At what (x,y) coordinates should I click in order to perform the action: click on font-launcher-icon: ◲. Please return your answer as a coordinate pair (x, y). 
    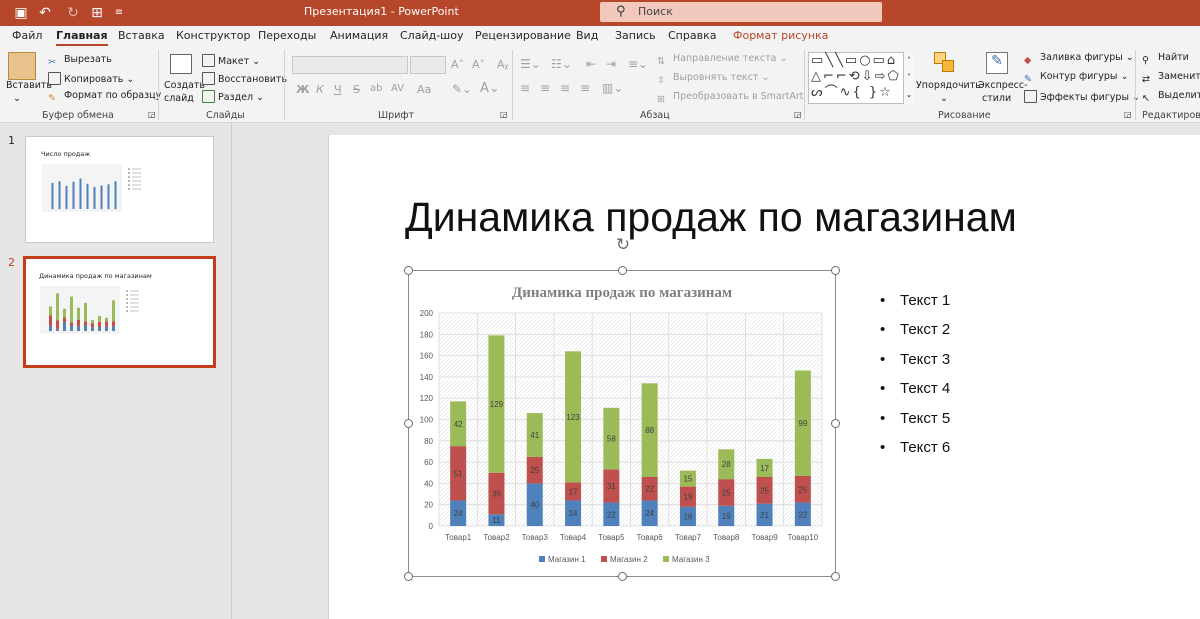
    Looking at the image, I should click on (504, 114).